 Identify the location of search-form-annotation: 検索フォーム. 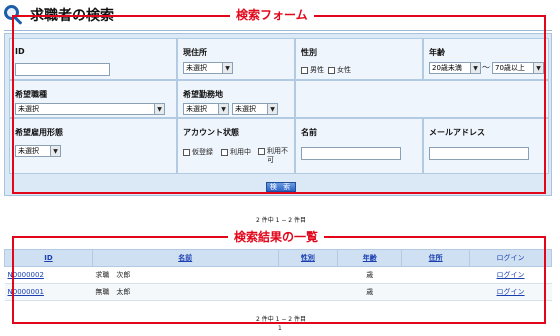
(272, 15).